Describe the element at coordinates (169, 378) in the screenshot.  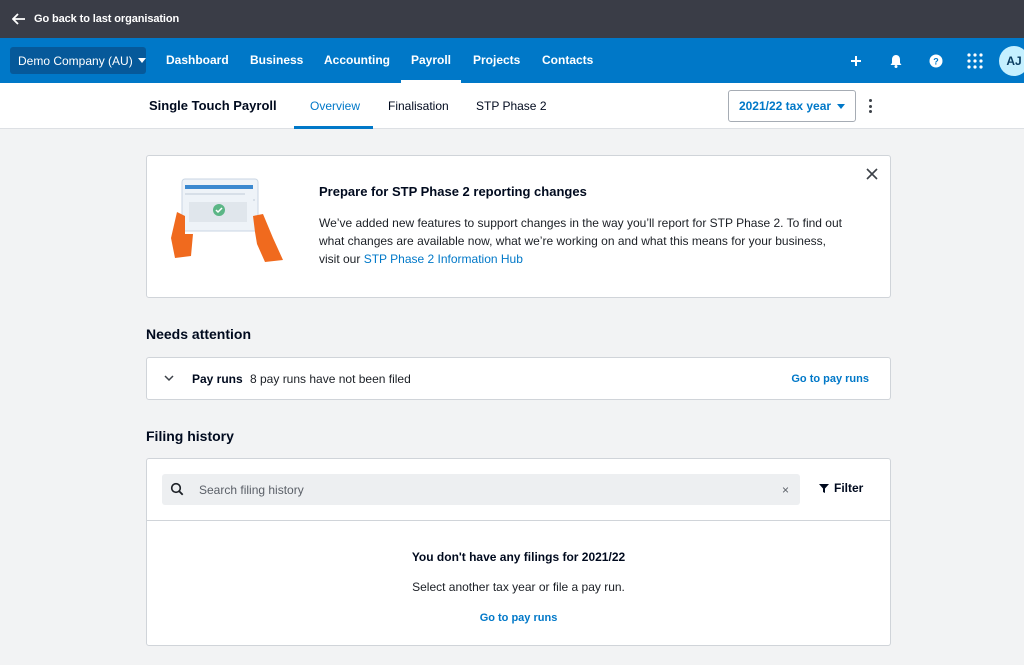
I see `chevron-down-icon` at that location.